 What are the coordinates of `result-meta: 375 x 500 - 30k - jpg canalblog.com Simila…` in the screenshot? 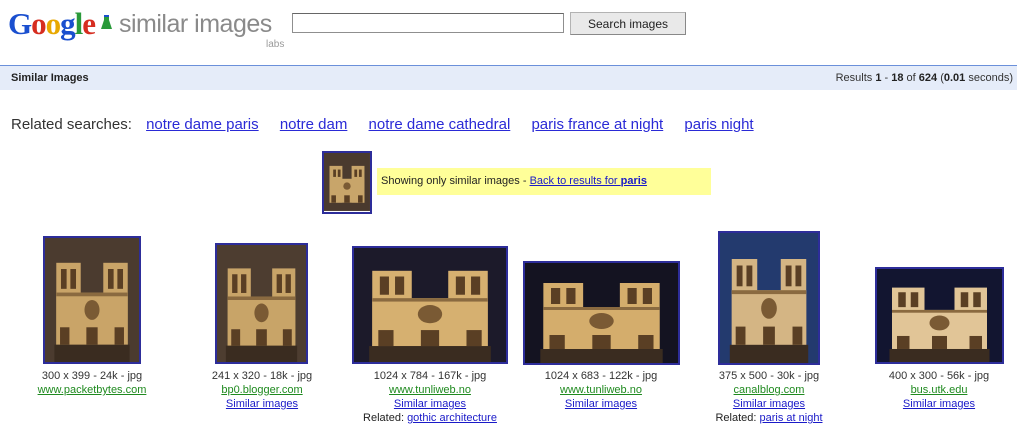 It's located at (769, 397).